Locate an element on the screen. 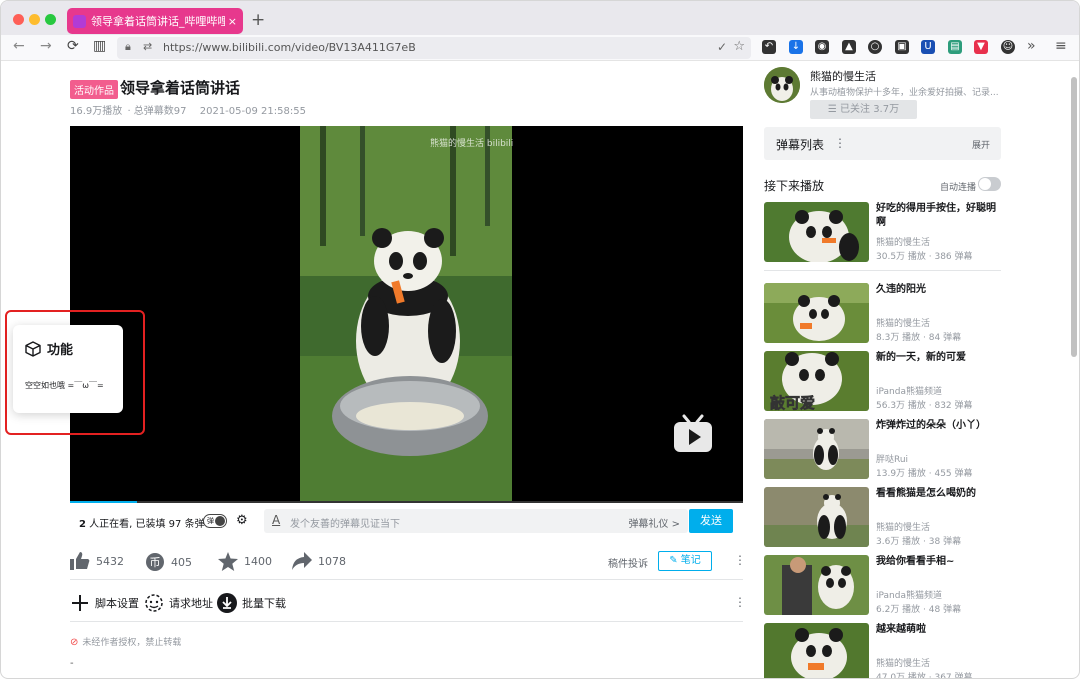 The image size is (1080, 679). svg-text: 币 is located at coordinates (155, 562).